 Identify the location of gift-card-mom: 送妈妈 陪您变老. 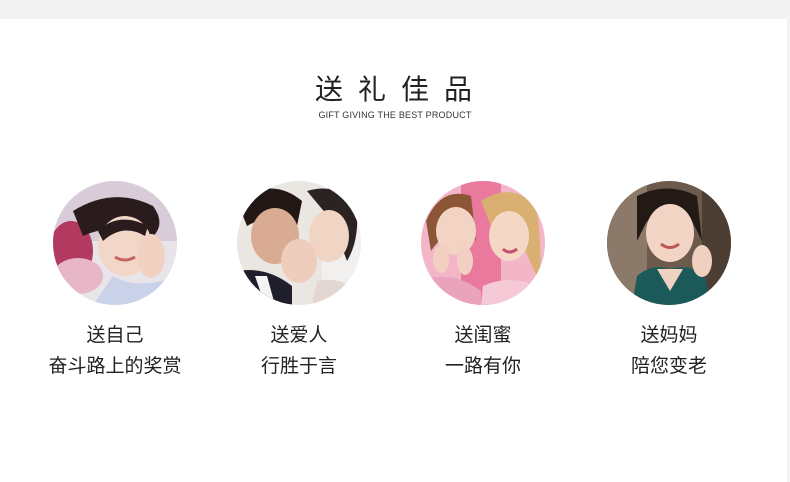
(669, 279).